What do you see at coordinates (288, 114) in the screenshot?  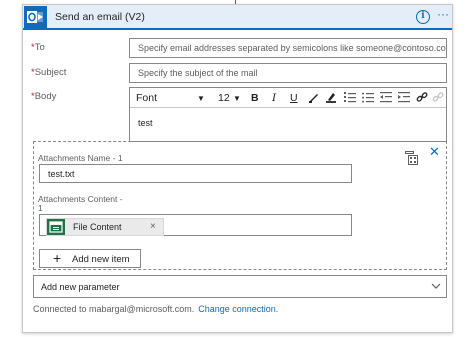 I see `body-editor: Font ▼ 12 ▼ B I U test` at bounding box center [288, 114].